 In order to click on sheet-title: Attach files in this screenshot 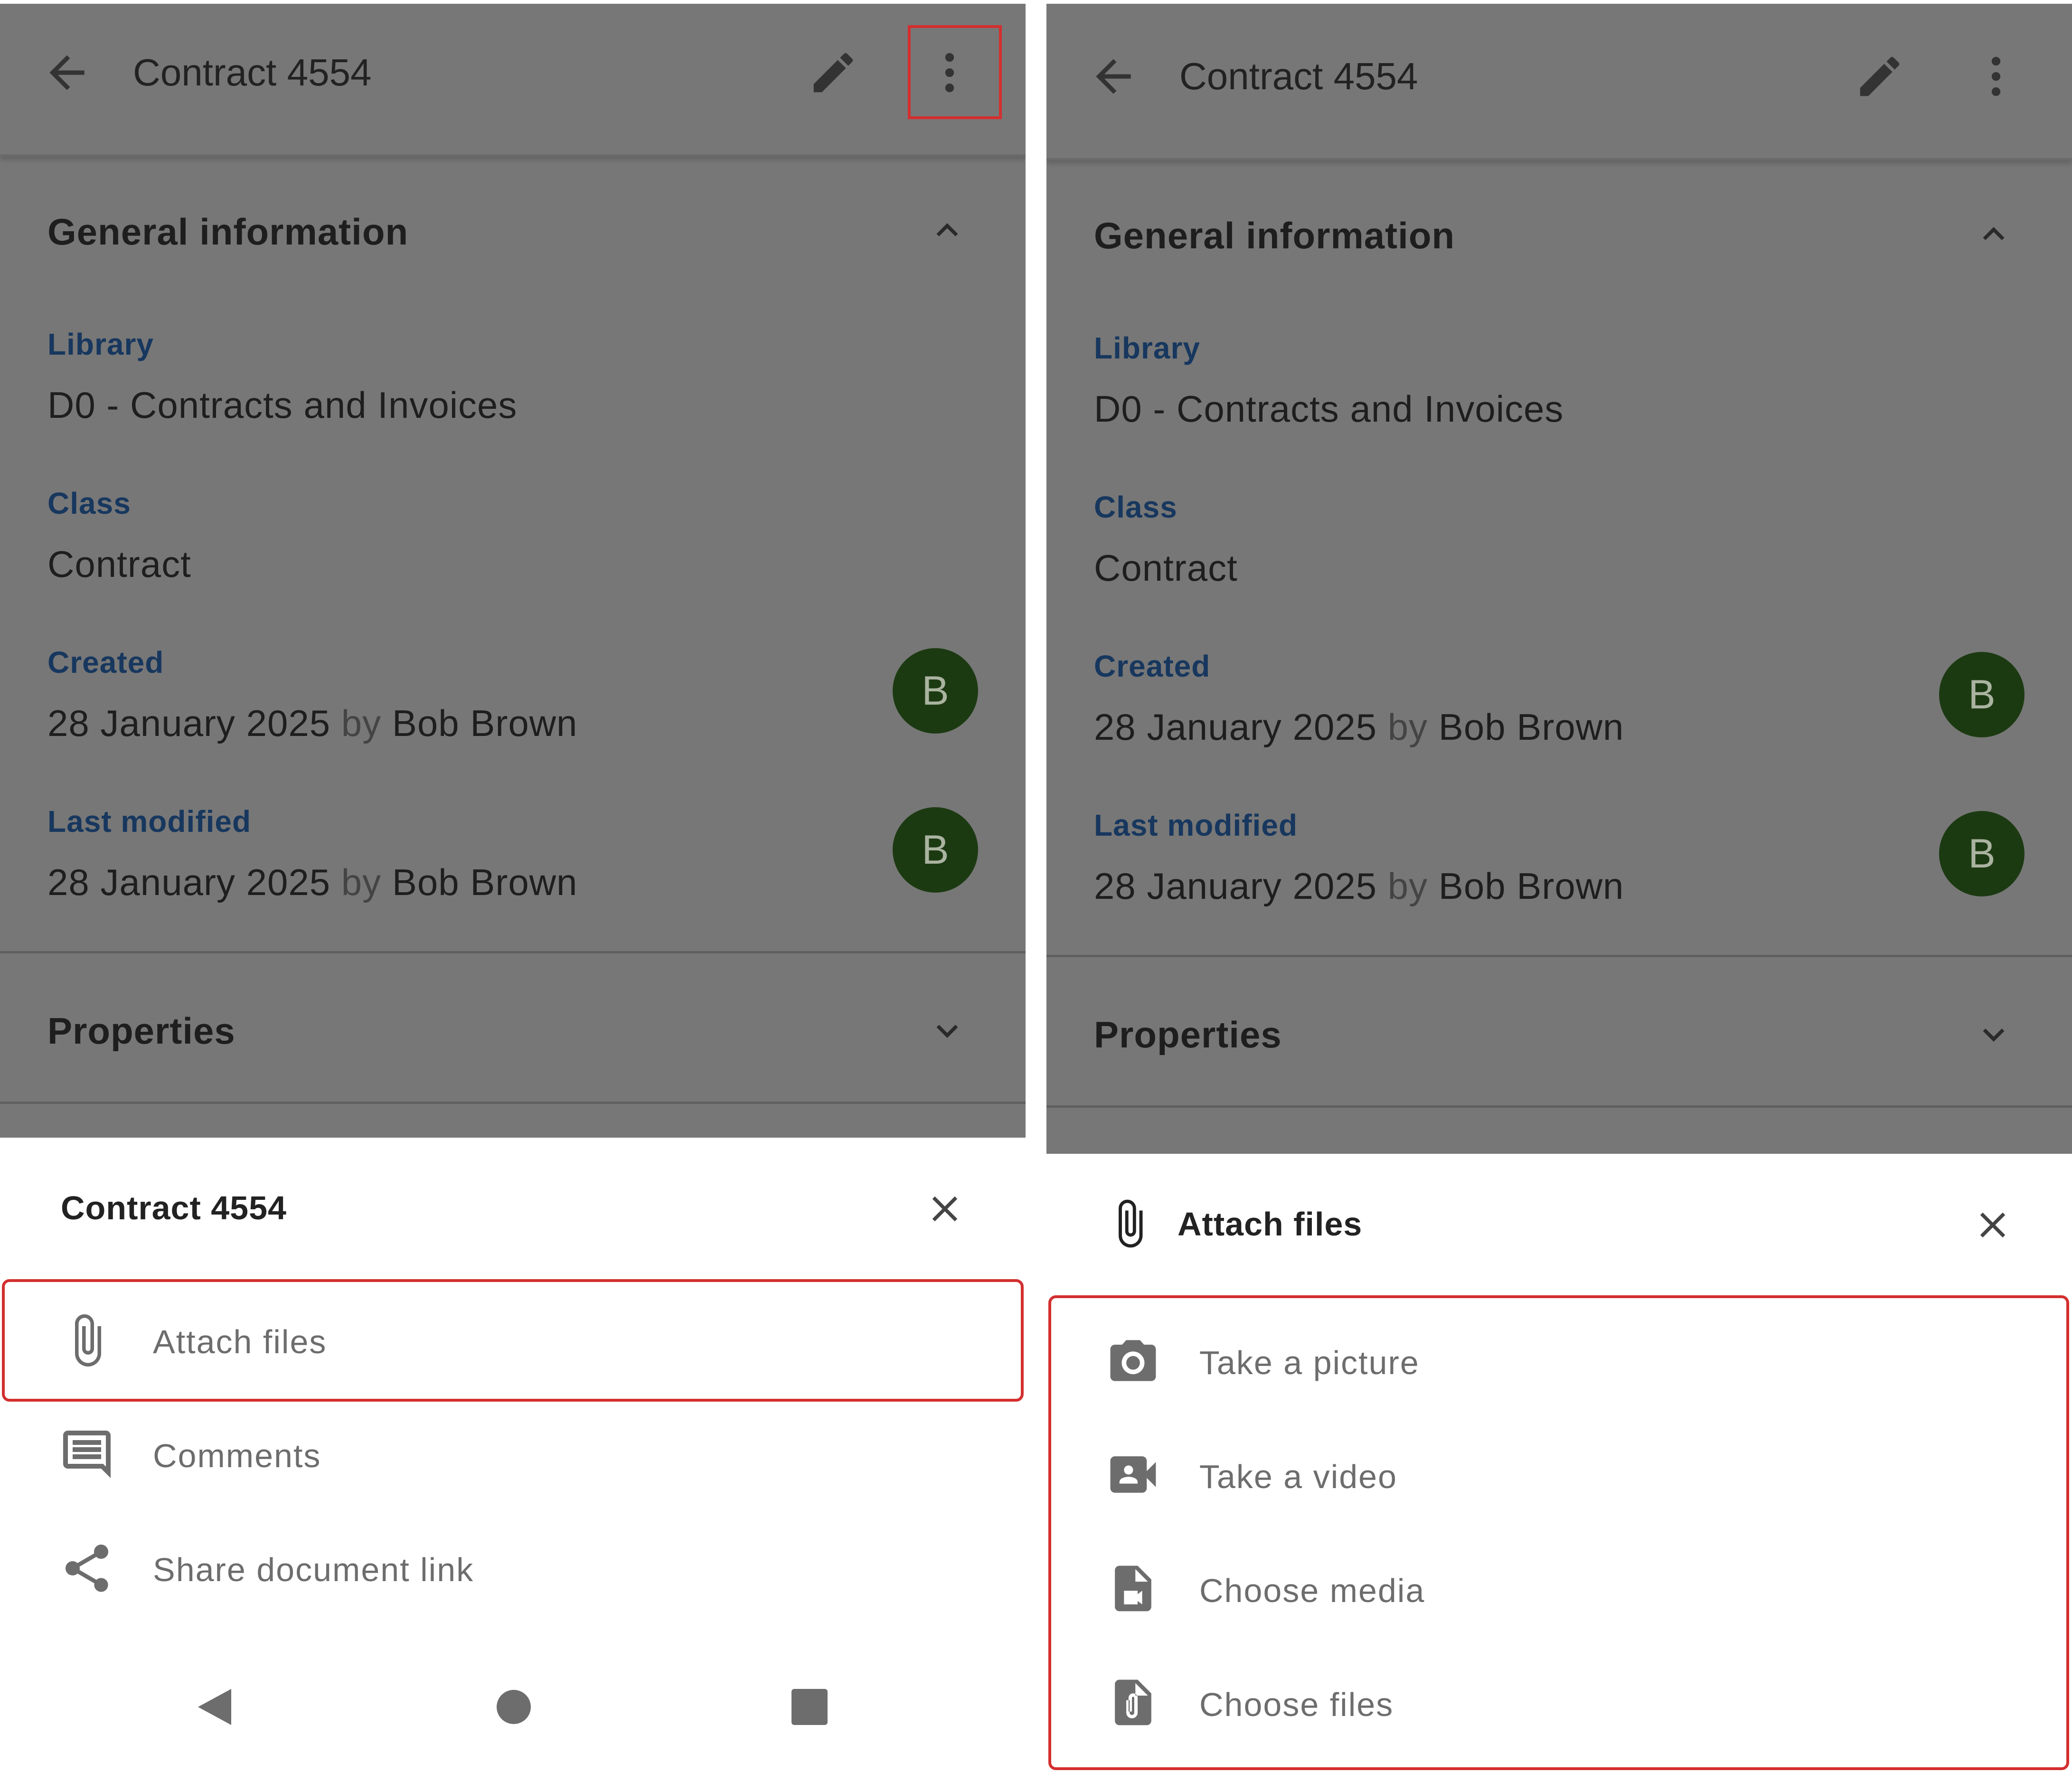, I will do `click(1270, 1224)`.